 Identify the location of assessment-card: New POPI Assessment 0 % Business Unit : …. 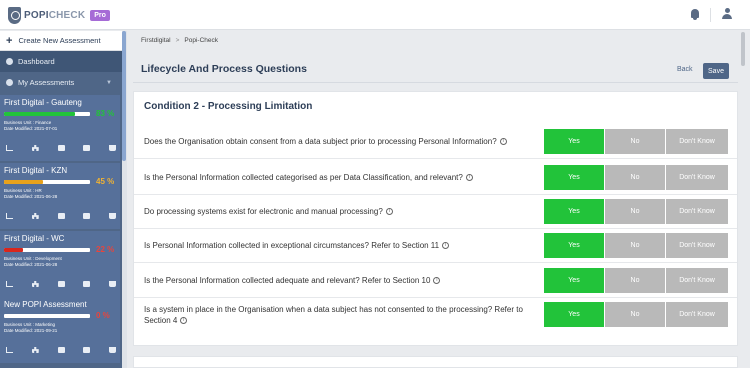
(61, 330).